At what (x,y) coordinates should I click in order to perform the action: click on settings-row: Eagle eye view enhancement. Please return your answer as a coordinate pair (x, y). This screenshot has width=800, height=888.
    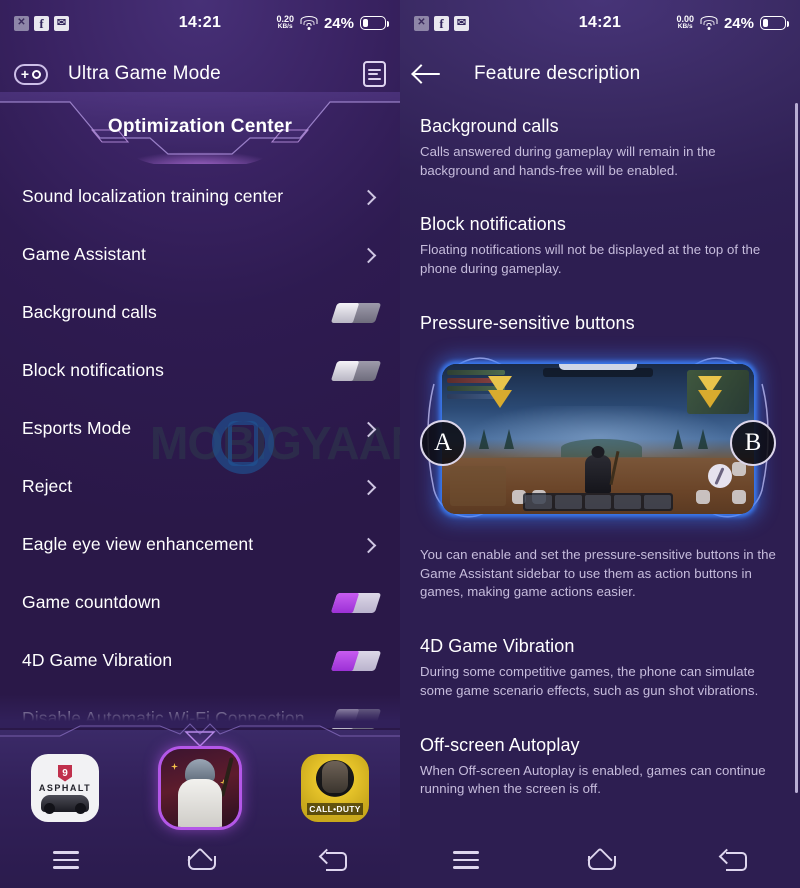
    Looking at the image, I should click on (200, 545).